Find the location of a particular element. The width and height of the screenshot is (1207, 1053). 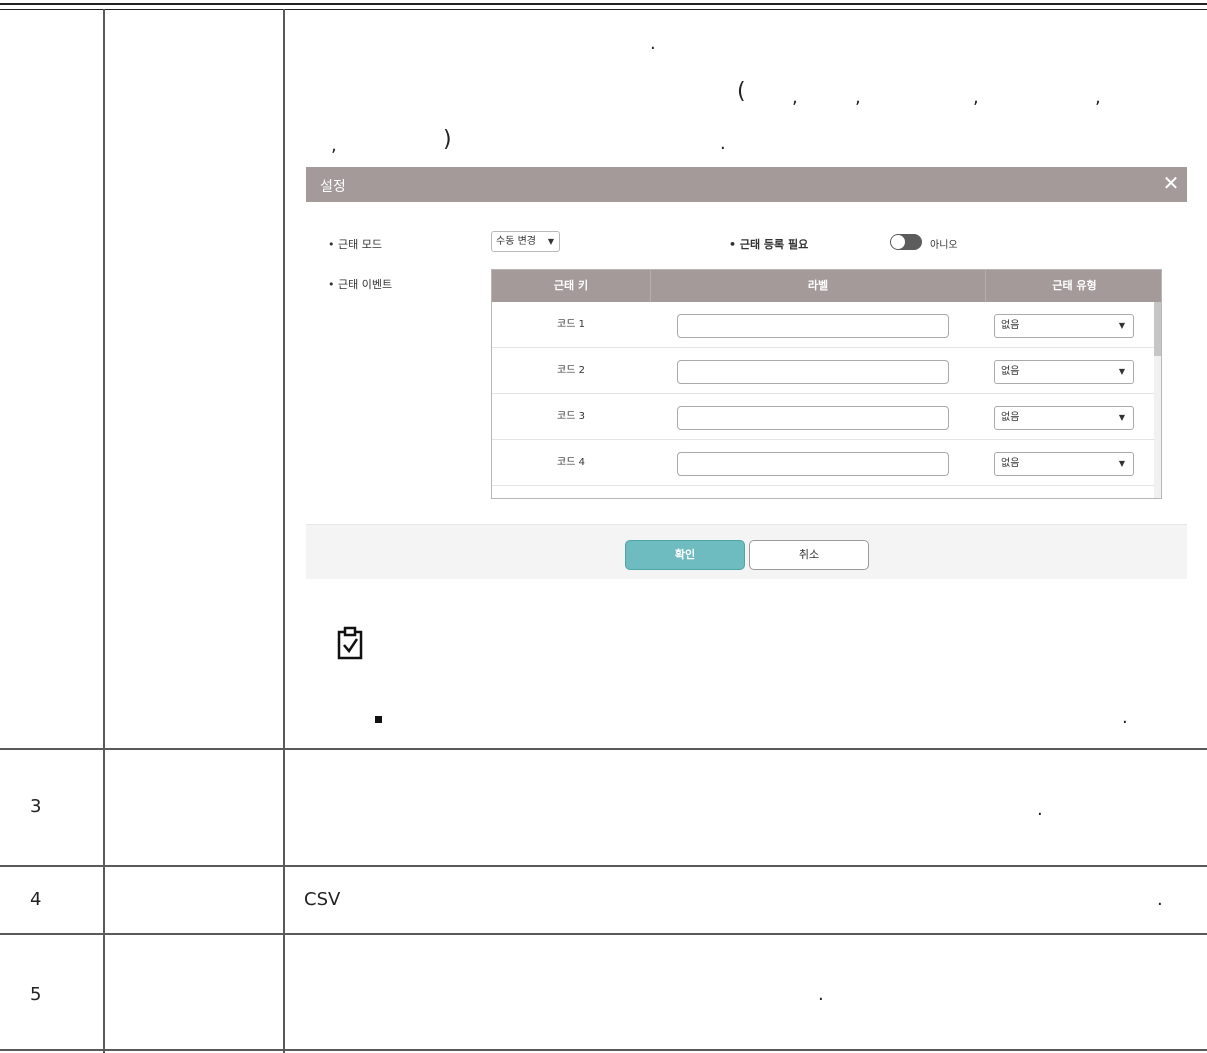

table-scrollbar is located at coordinates (1157, 400).